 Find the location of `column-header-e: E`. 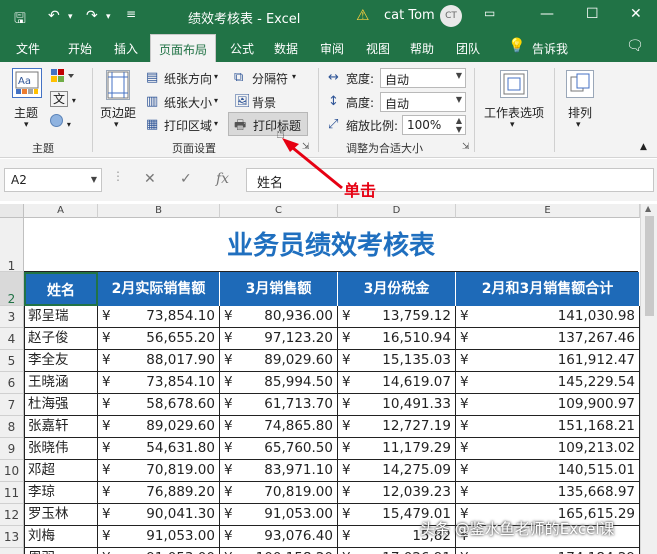

column-header-e: E is located at coordinates (548, 211).